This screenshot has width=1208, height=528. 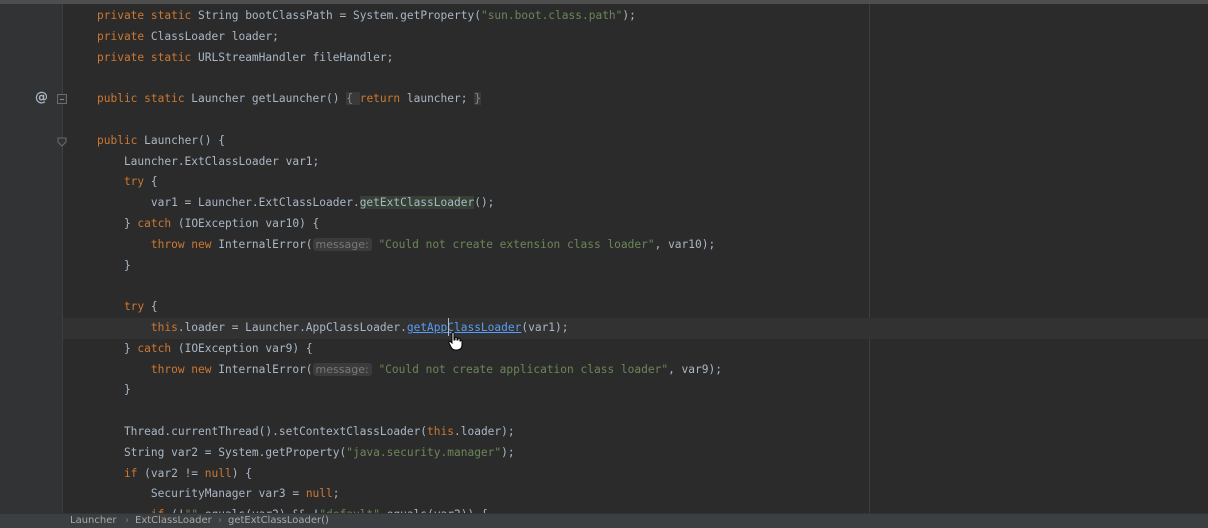 I want to click on code-token: "java.security.manager", so click(x=424, y=452).